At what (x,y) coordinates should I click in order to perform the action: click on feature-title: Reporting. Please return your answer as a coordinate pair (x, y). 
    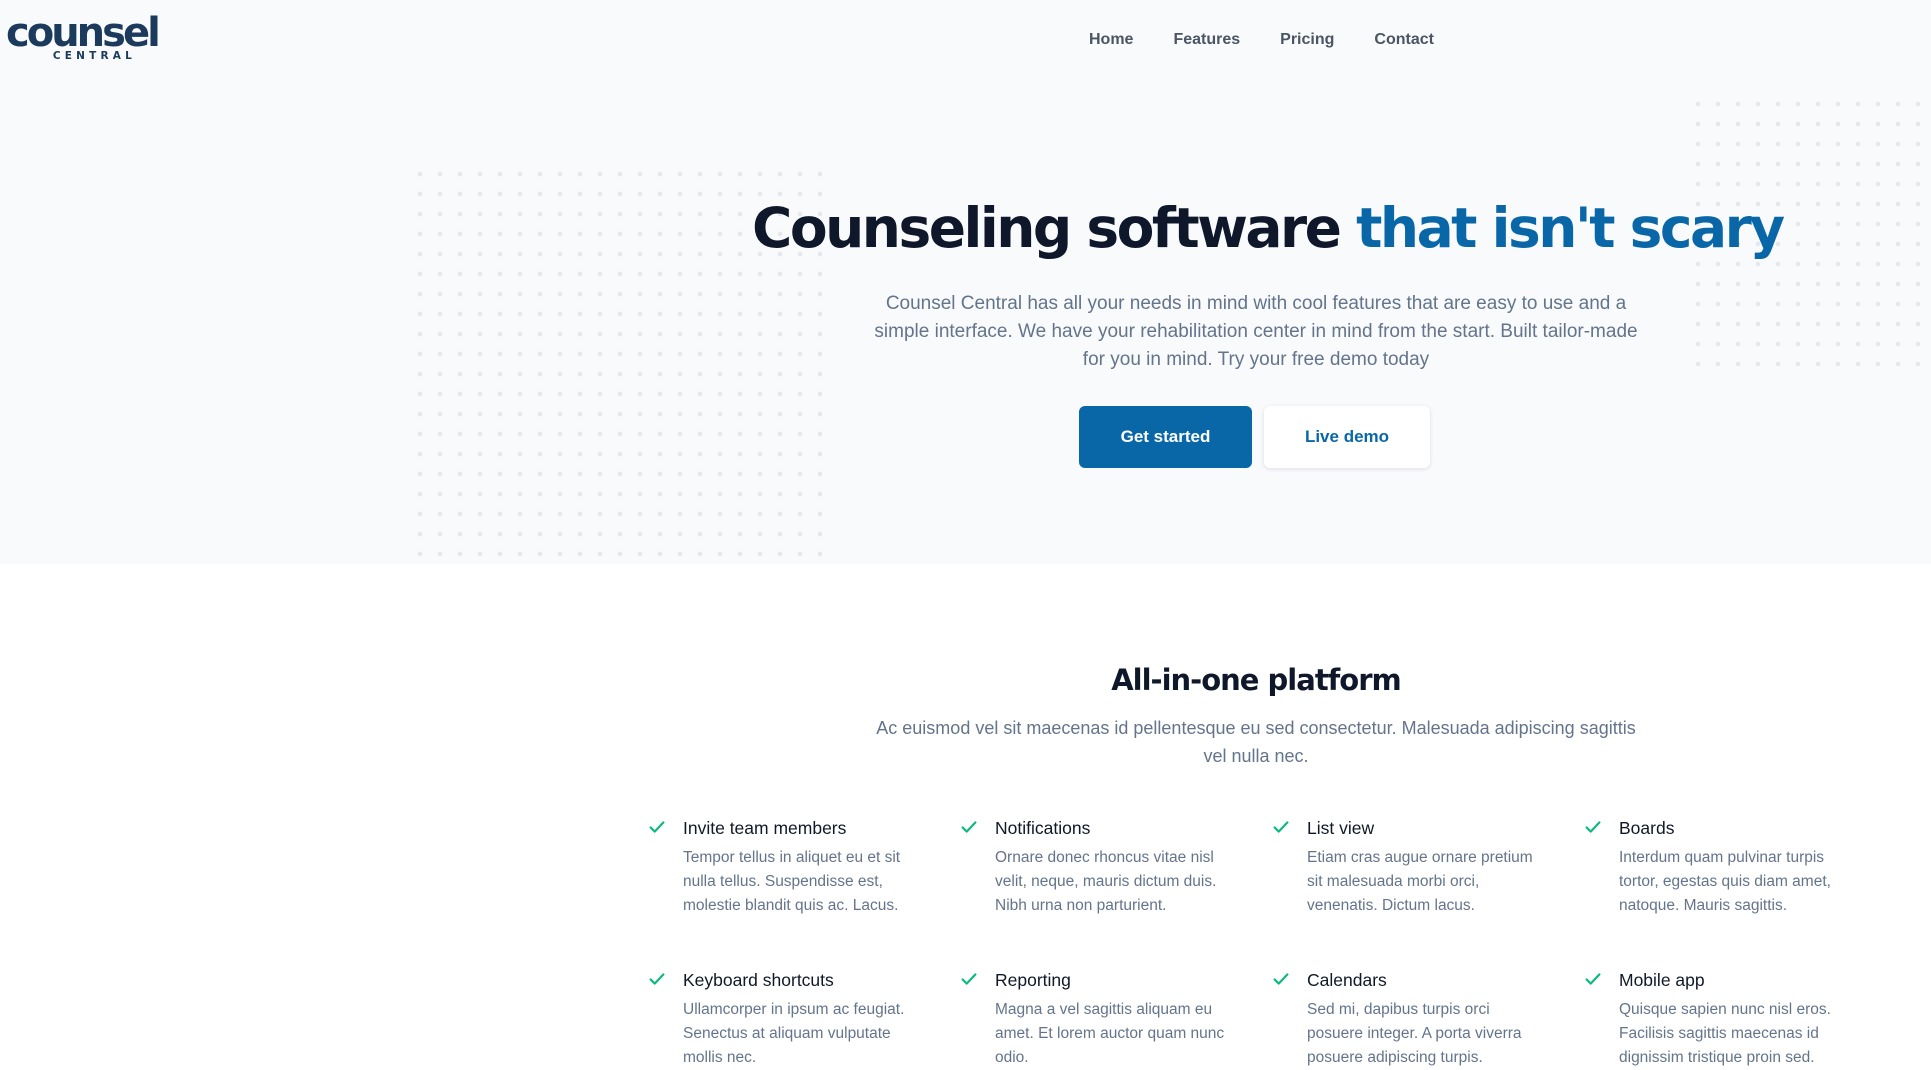
    Looking at the image, I should click on (1033, 980).